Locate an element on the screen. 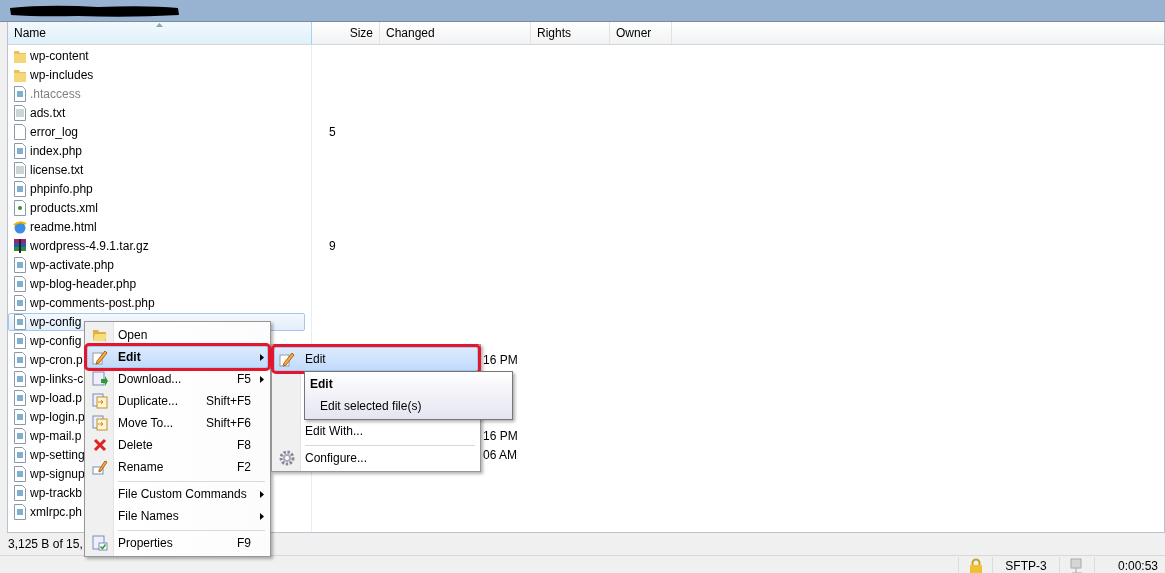 Image resolution: width=1165 pixels, height=573 pixels. file-name: wp-cron.p is located at coordinates (56, 359).